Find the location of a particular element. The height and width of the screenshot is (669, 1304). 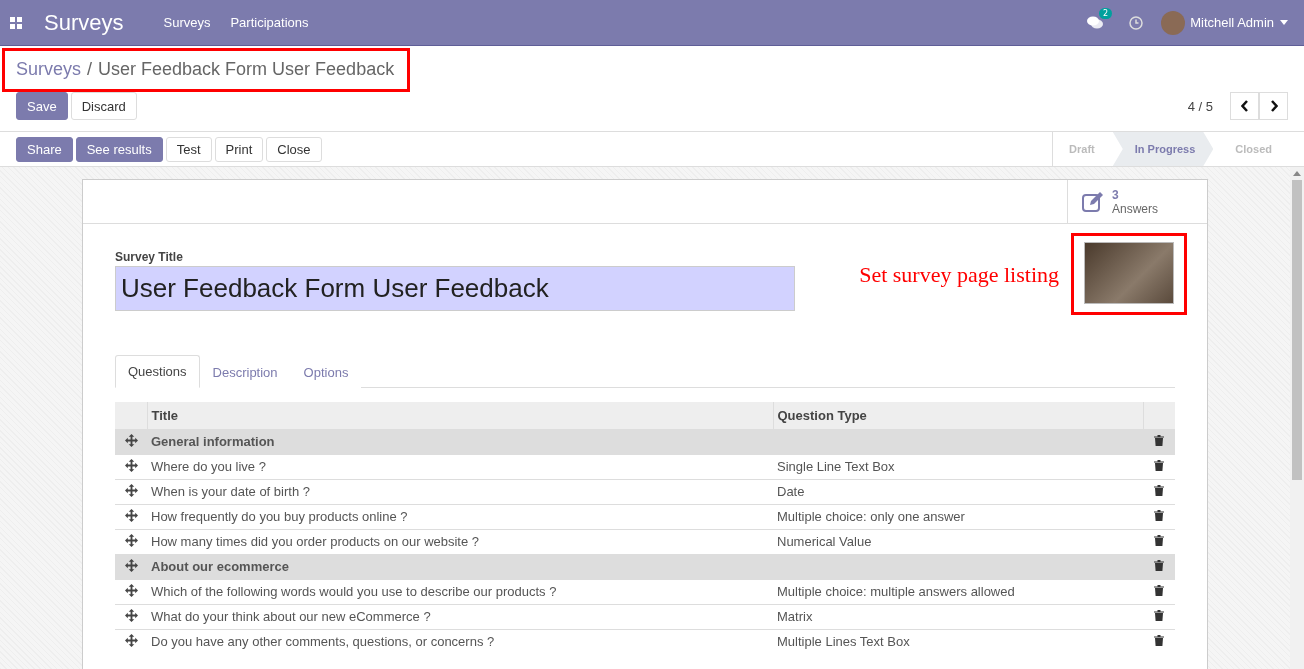

question-title: What do your think about our new eCommerce ? is located at coordinates (460, 616).